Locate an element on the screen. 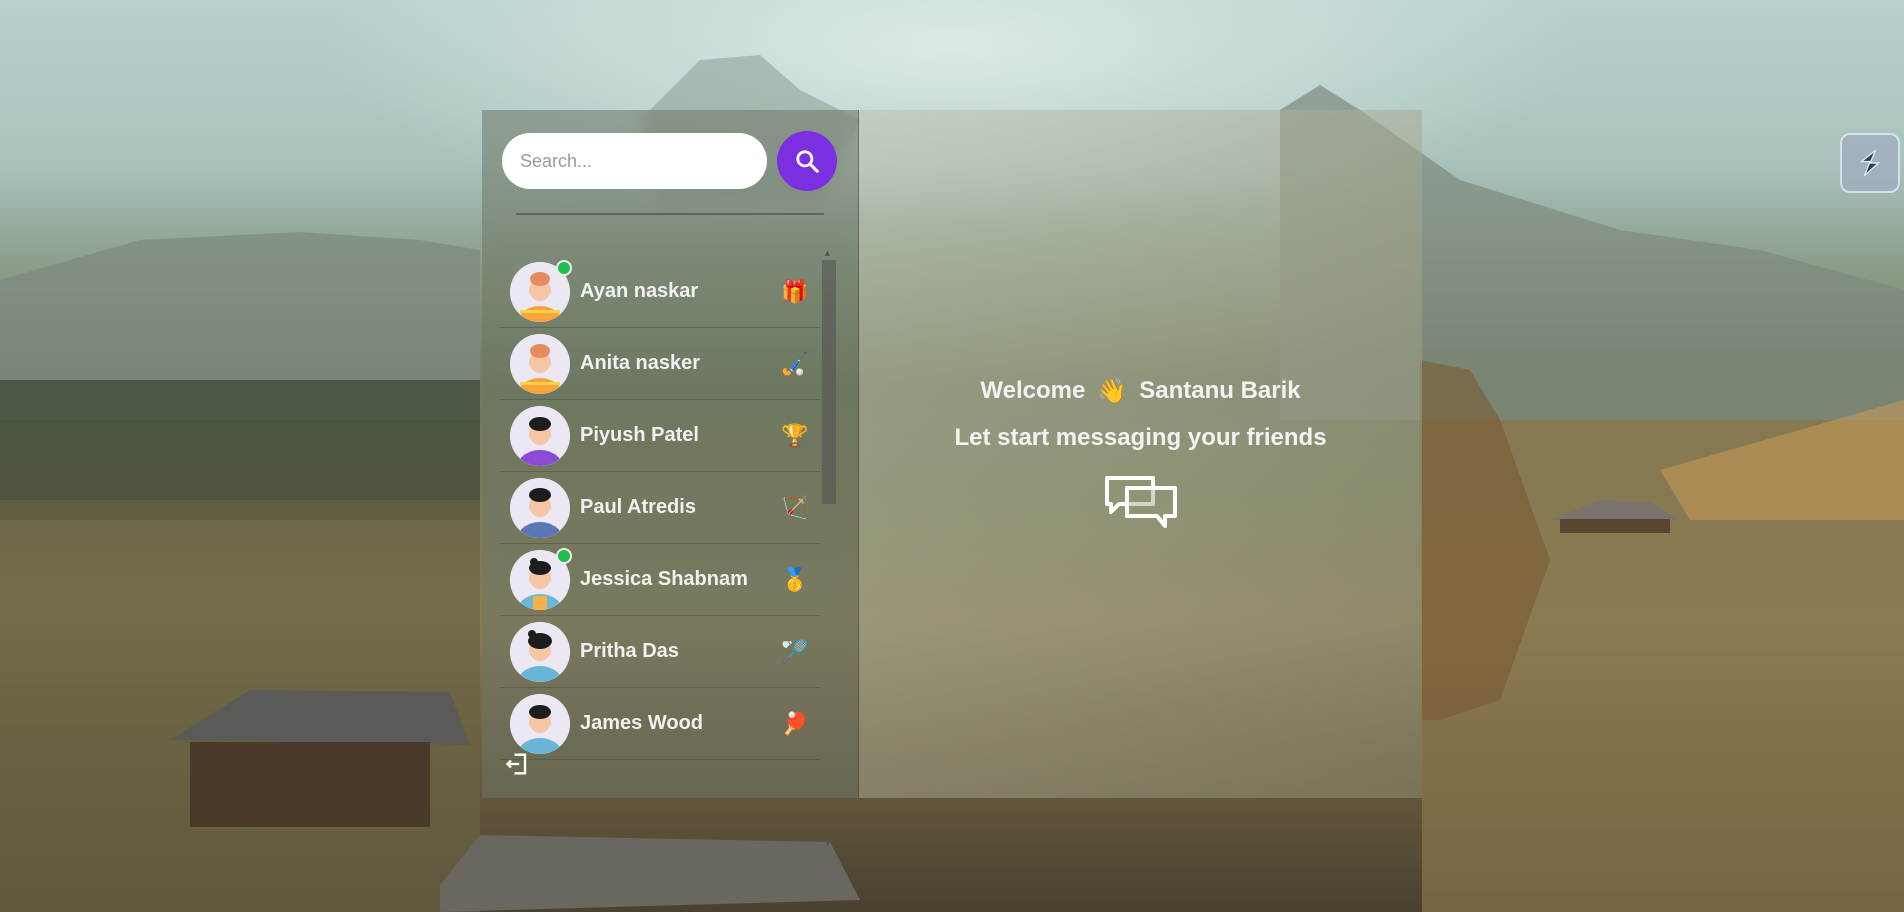  list-item: Pritha Das 🏸 is located at coordinates (660, 652).